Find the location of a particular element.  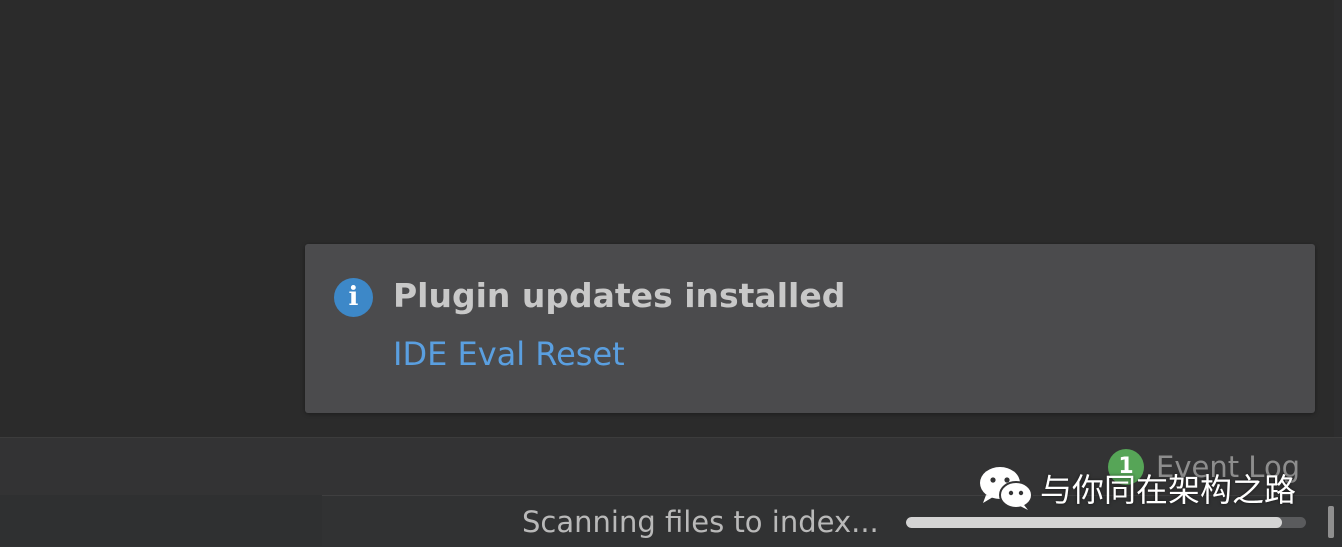

status-bar-left-section is located at coordinates (161, 520).